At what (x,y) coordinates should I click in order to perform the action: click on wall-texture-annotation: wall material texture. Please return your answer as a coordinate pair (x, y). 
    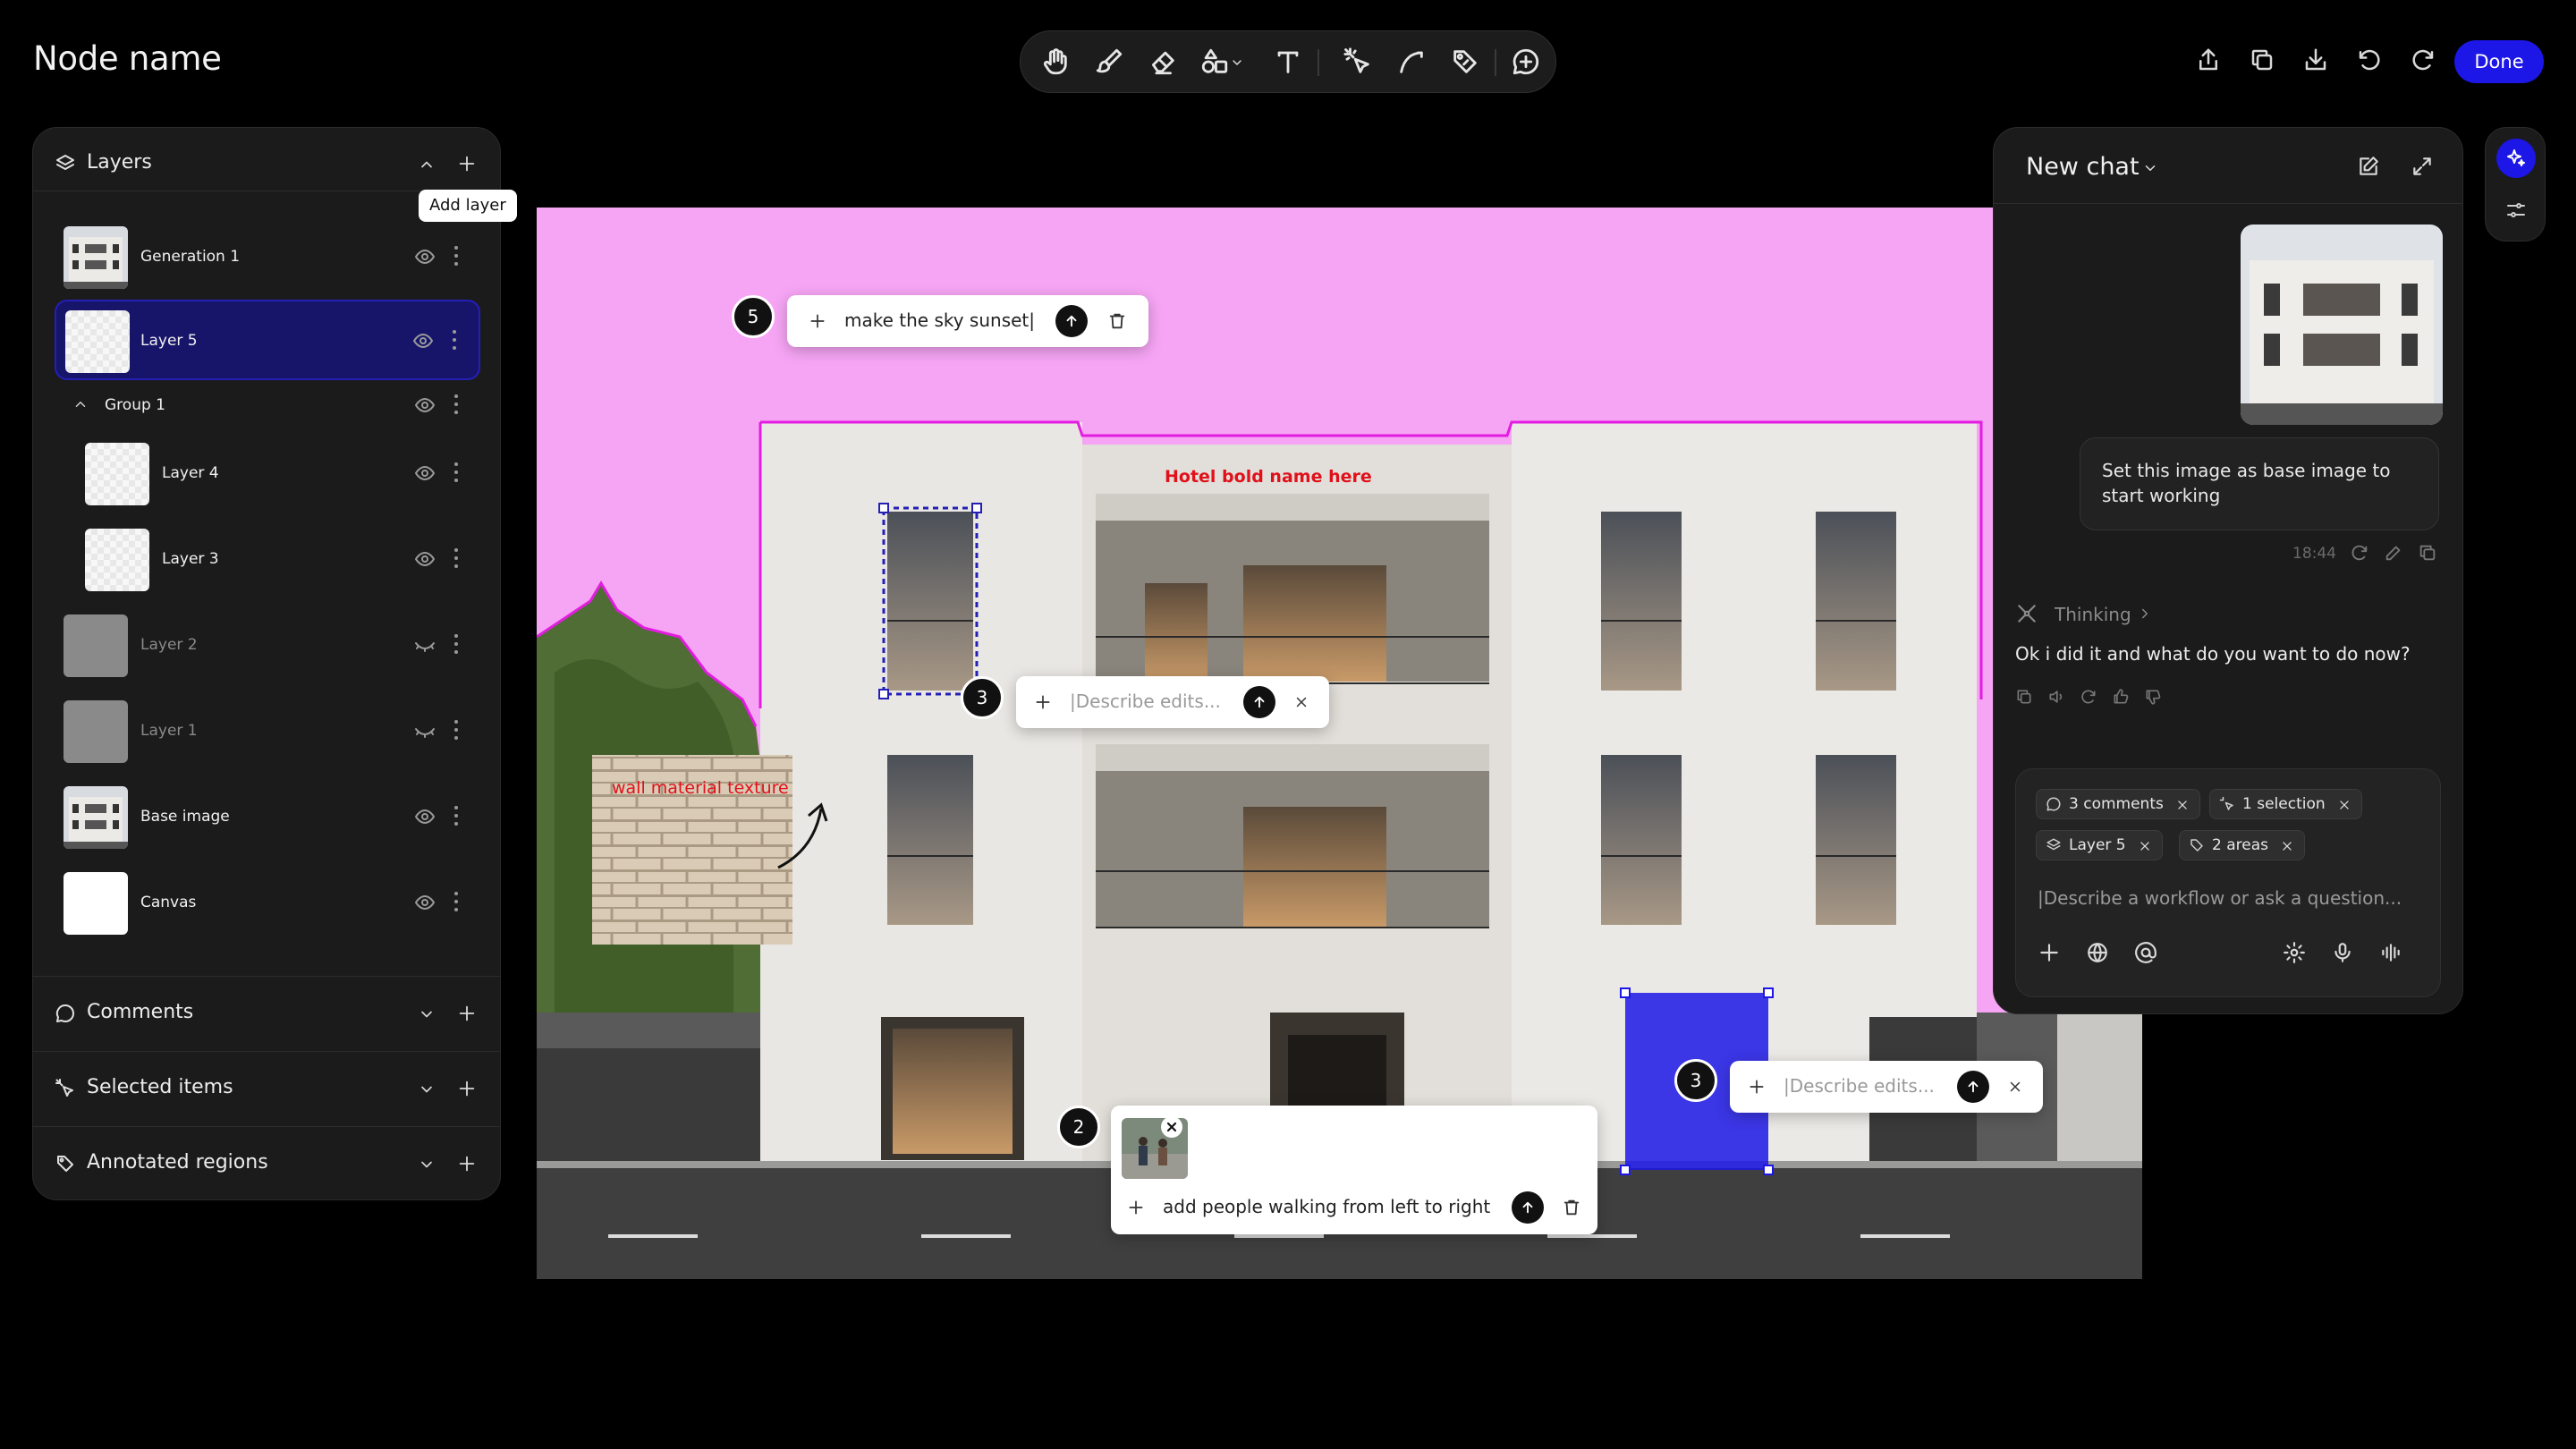
    Looking at the image, I should click on (700, 788).